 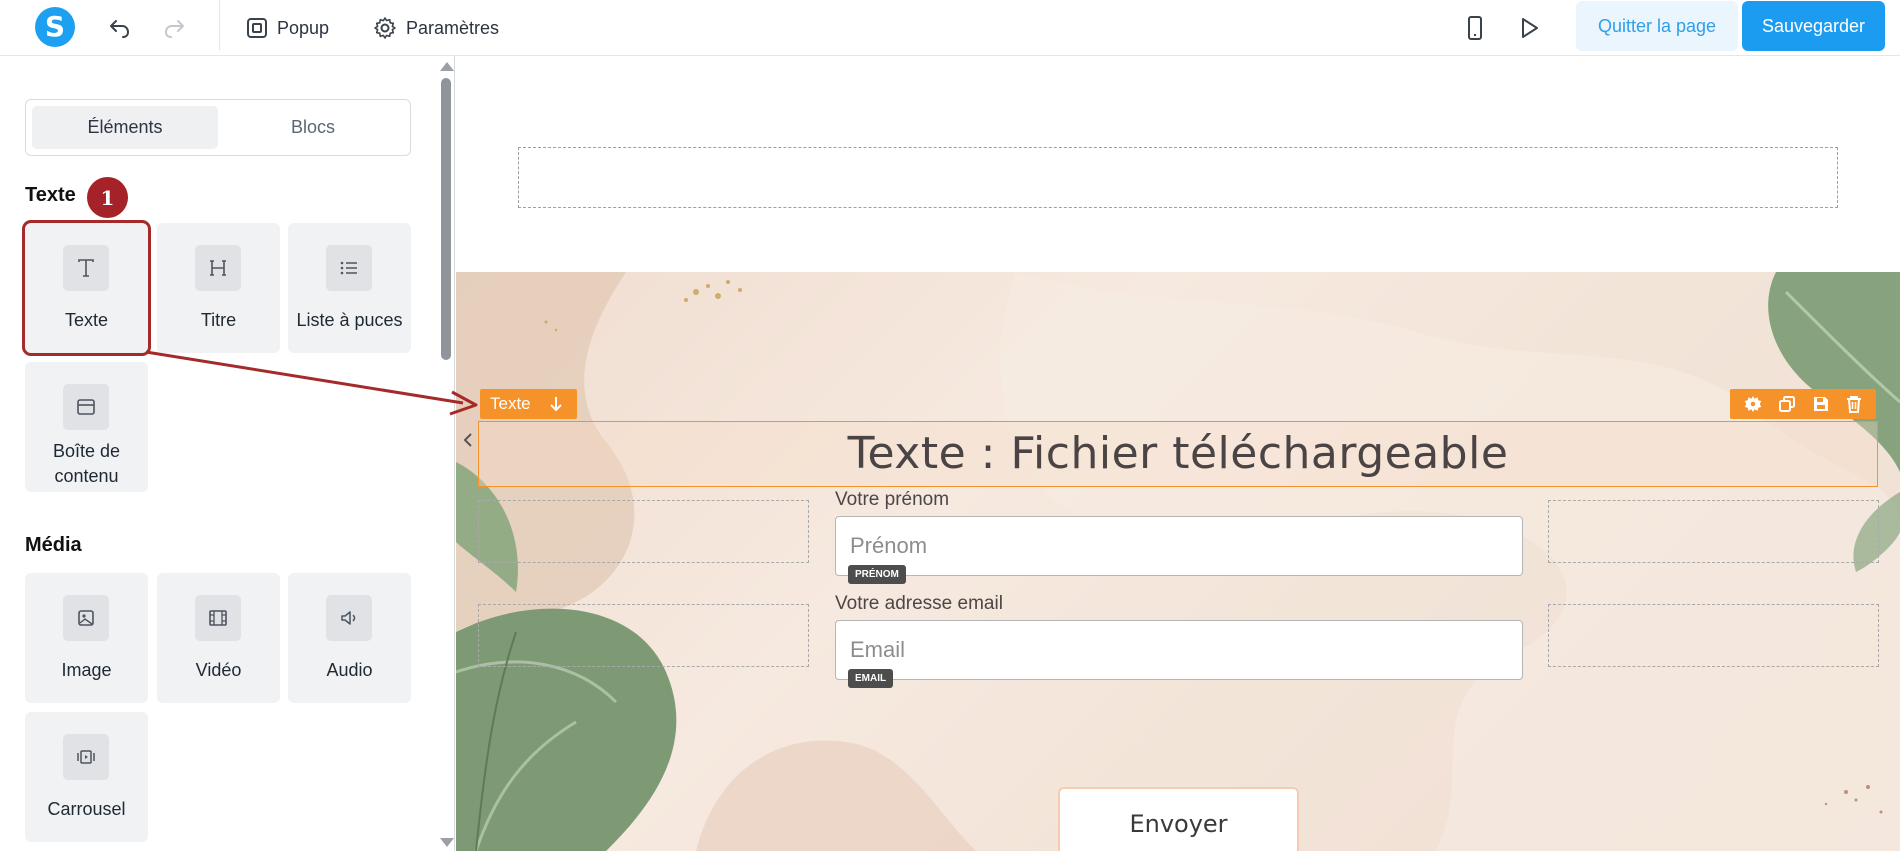 I want to click on redo-icon, so click(x=174, y=28).